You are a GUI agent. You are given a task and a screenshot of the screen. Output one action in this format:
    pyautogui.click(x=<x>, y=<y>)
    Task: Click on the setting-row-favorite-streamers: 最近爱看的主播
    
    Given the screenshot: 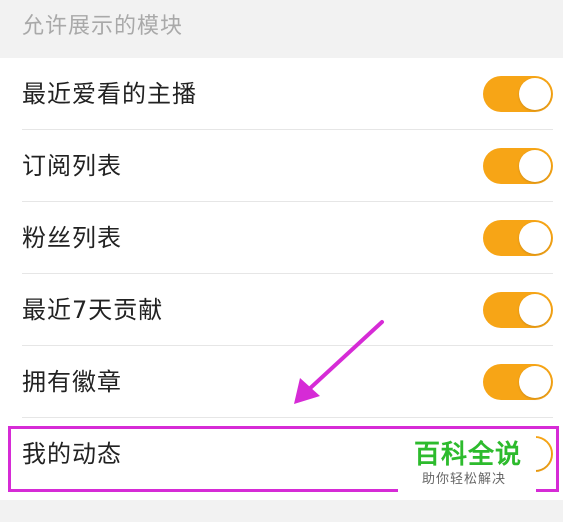 What is the action you would take?
    pyautogui.click(x=281, y=94)
    